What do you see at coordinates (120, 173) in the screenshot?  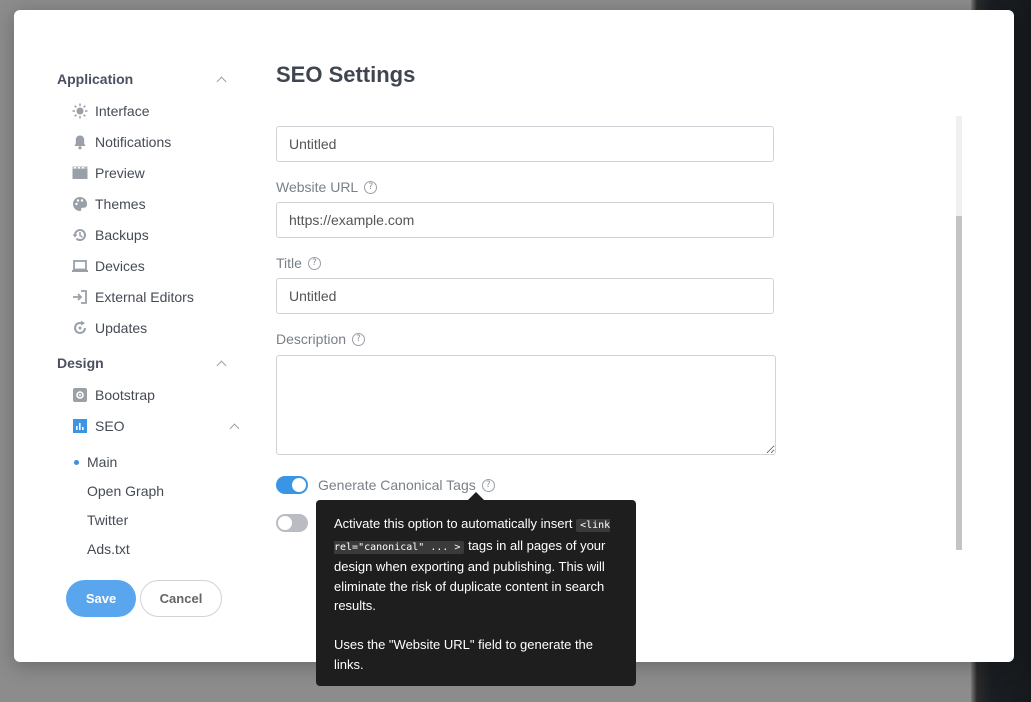 I see `sidebar-item-label: Preview` at bounding box center [120, 173].